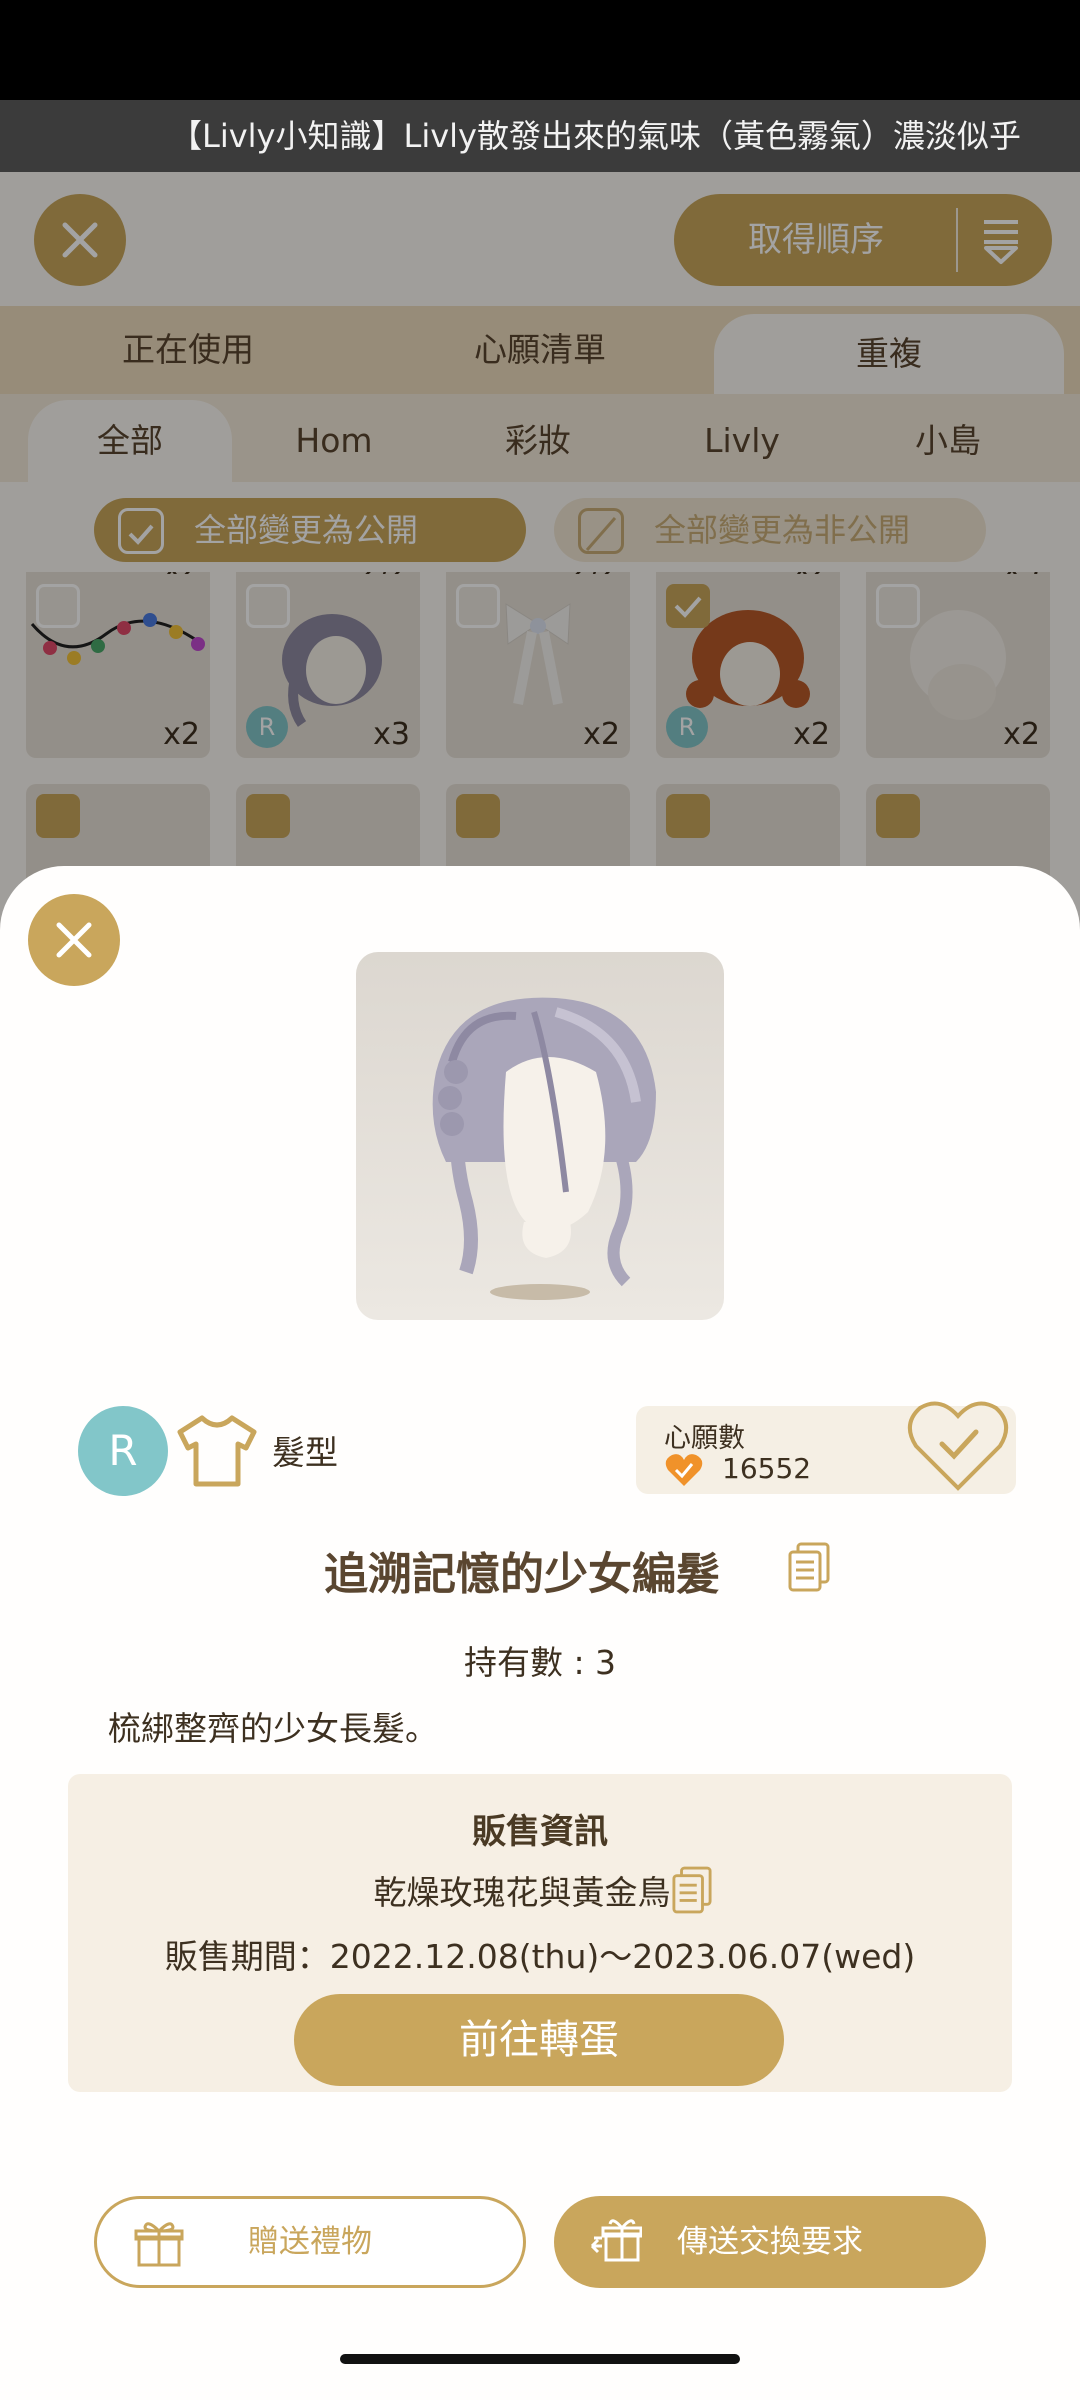  Describe the element at coordinates (540, 1832) in the screenshot. I see `sale-info-title: 販售資訊` at that location.